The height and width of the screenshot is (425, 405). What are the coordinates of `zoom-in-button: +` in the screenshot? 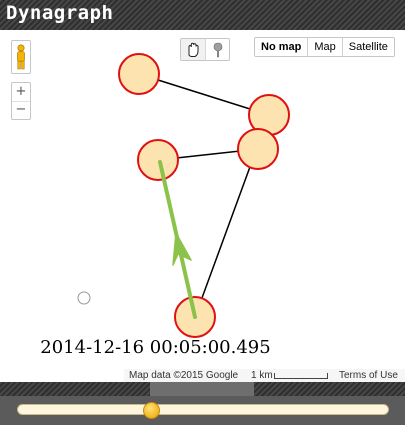 It's located at (21, 92).